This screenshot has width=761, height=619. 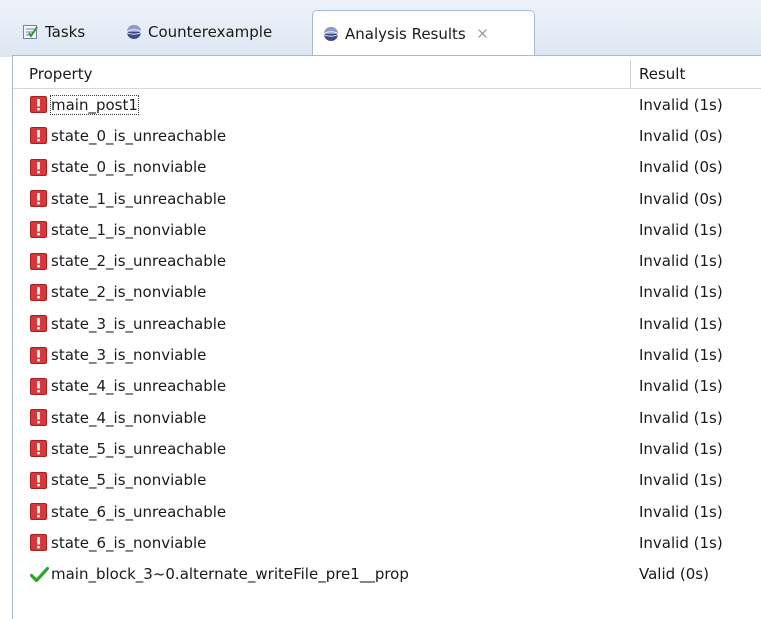 I want to click on property-cell: state_3_is_nonviable, so click(x=118, y=355).